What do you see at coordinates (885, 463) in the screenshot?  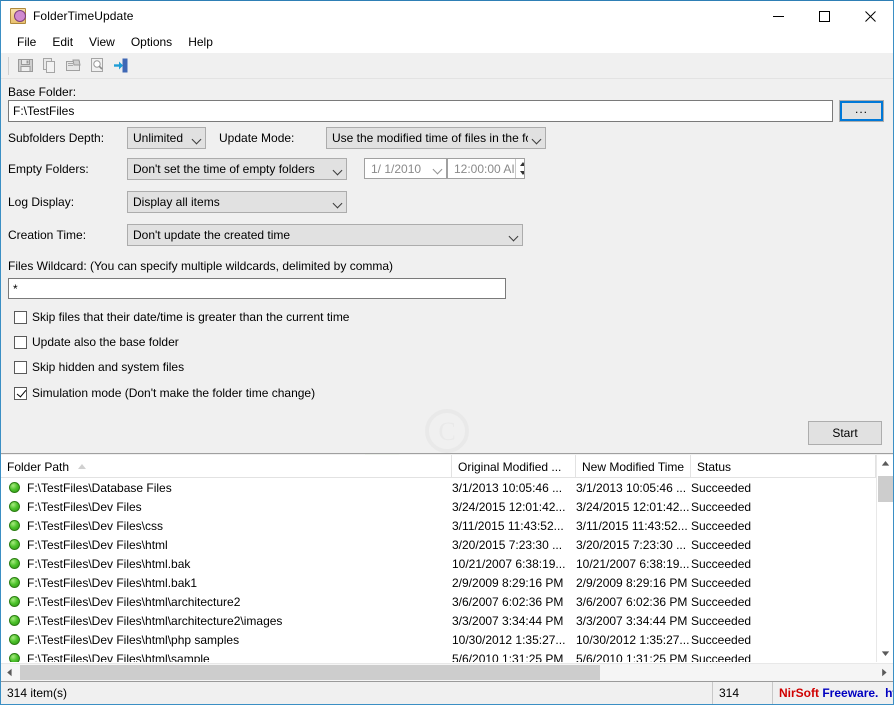 I see `scroll-up-icon` at bounding box center [885, 463].